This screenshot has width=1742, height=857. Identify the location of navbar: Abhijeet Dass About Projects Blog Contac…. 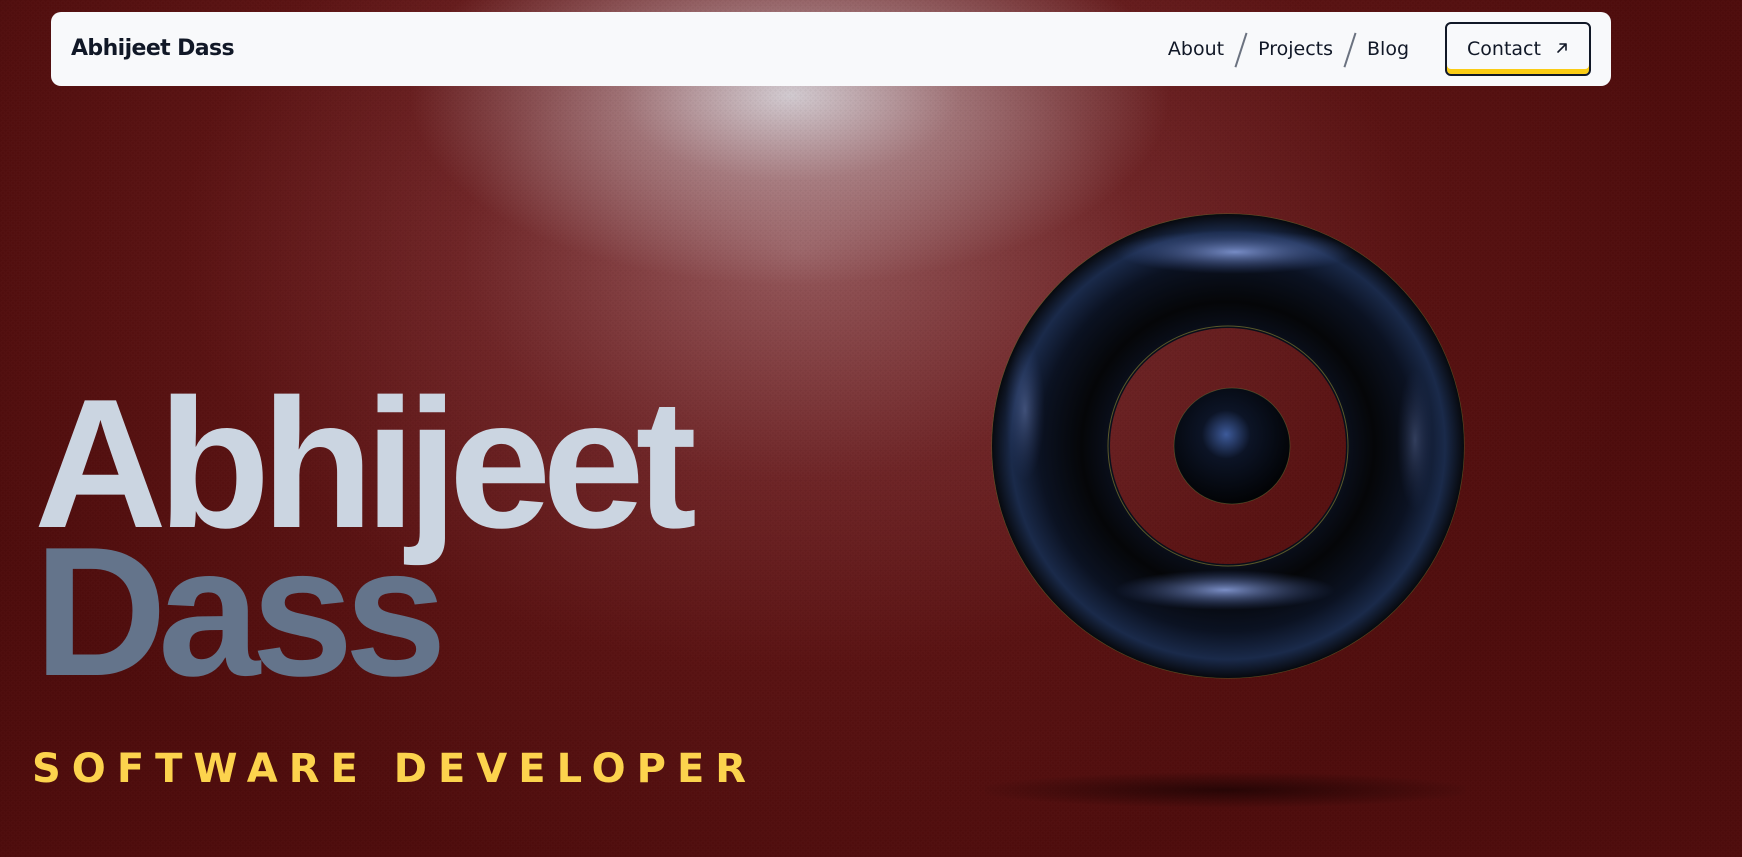
(831, 49).